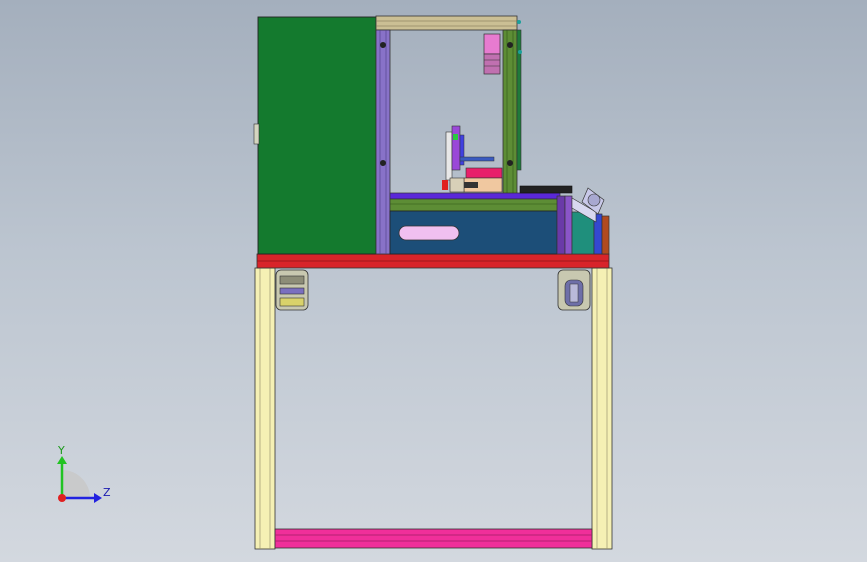 The height and width of the screenshot is (562, 867). Describe the element at coordinates (473, 232) in the screenshot. I see `front-tray` at that location.